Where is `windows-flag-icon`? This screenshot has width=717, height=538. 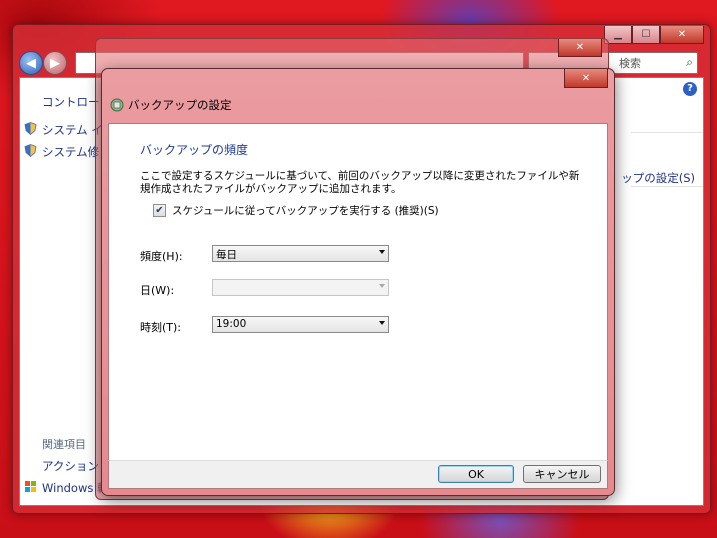
windows-flag-icon is located at coordinates (30, 486).